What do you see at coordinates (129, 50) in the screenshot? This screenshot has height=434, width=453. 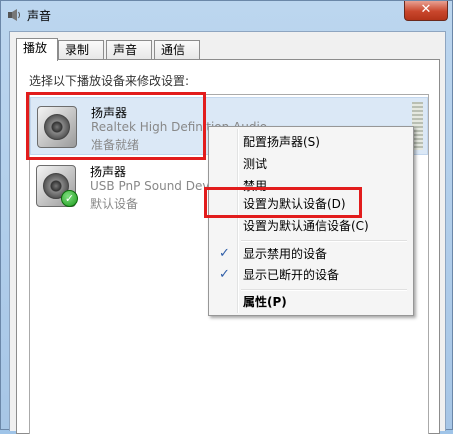 I see `tab-sounds: 声音` at bounding box center [129, 50].